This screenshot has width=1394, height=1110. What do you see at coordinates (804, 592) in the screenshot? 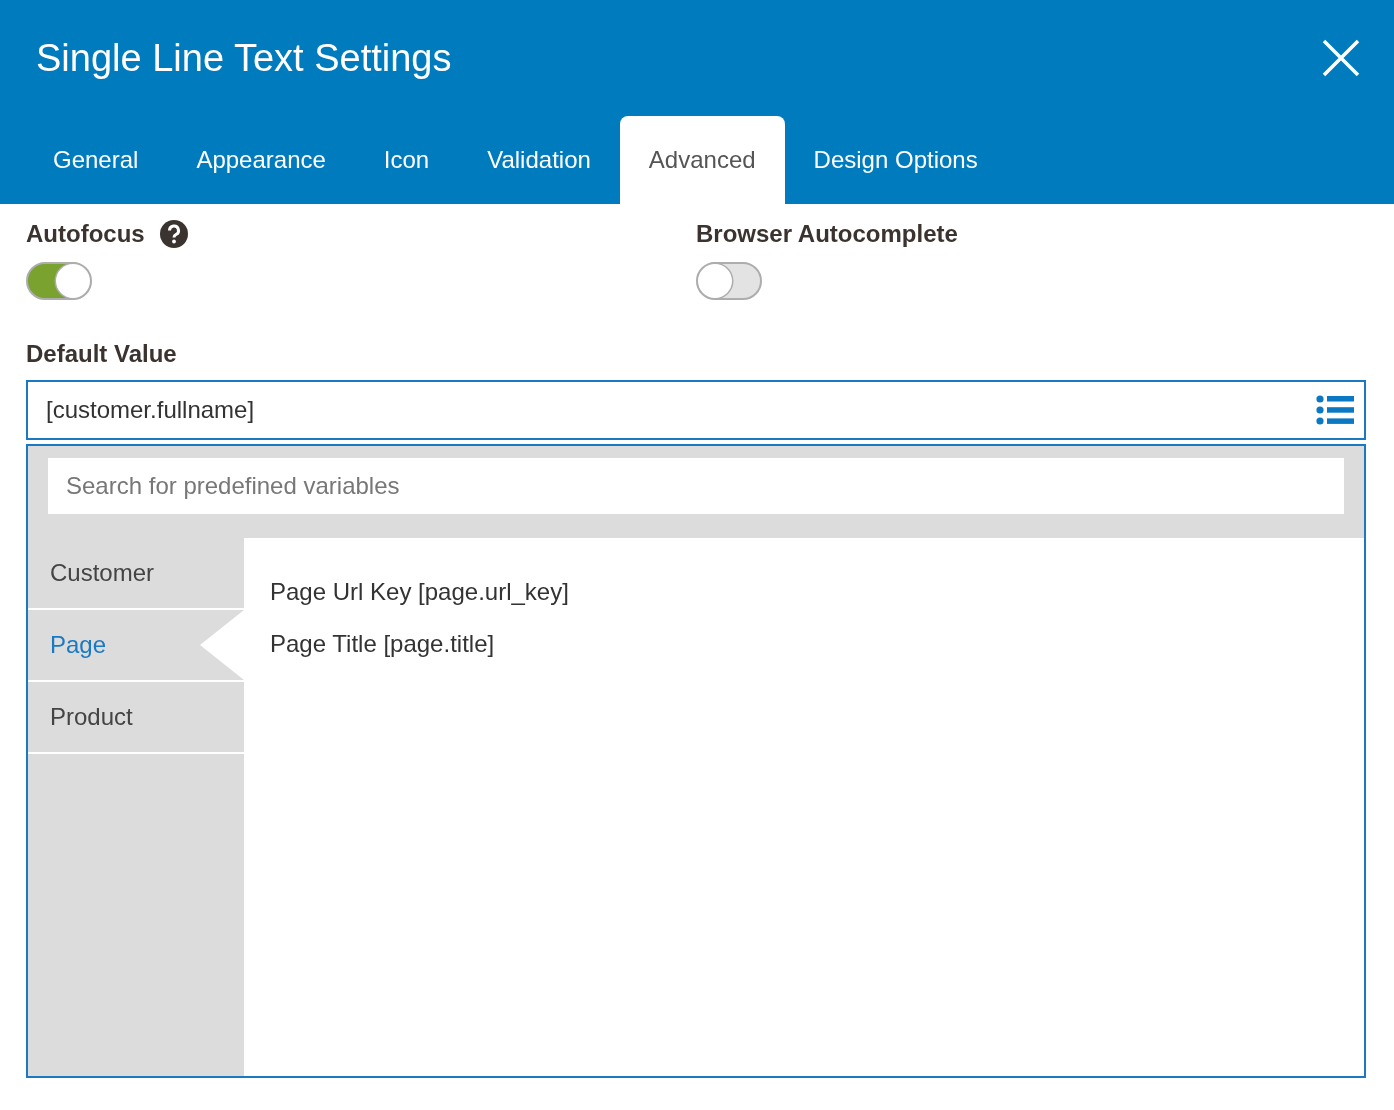
I see `variable-item: Page Url Key [page.url_key]` at bounding box center [804, 592].